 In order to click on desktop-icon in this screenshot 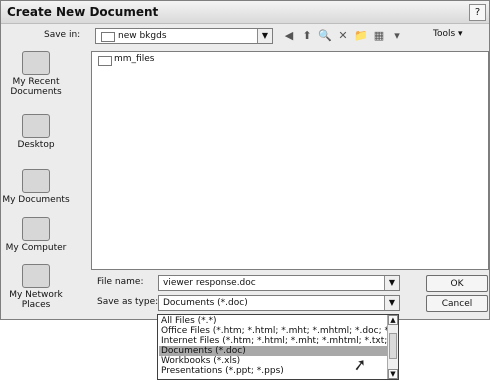, I will do `click(36, 126)`.